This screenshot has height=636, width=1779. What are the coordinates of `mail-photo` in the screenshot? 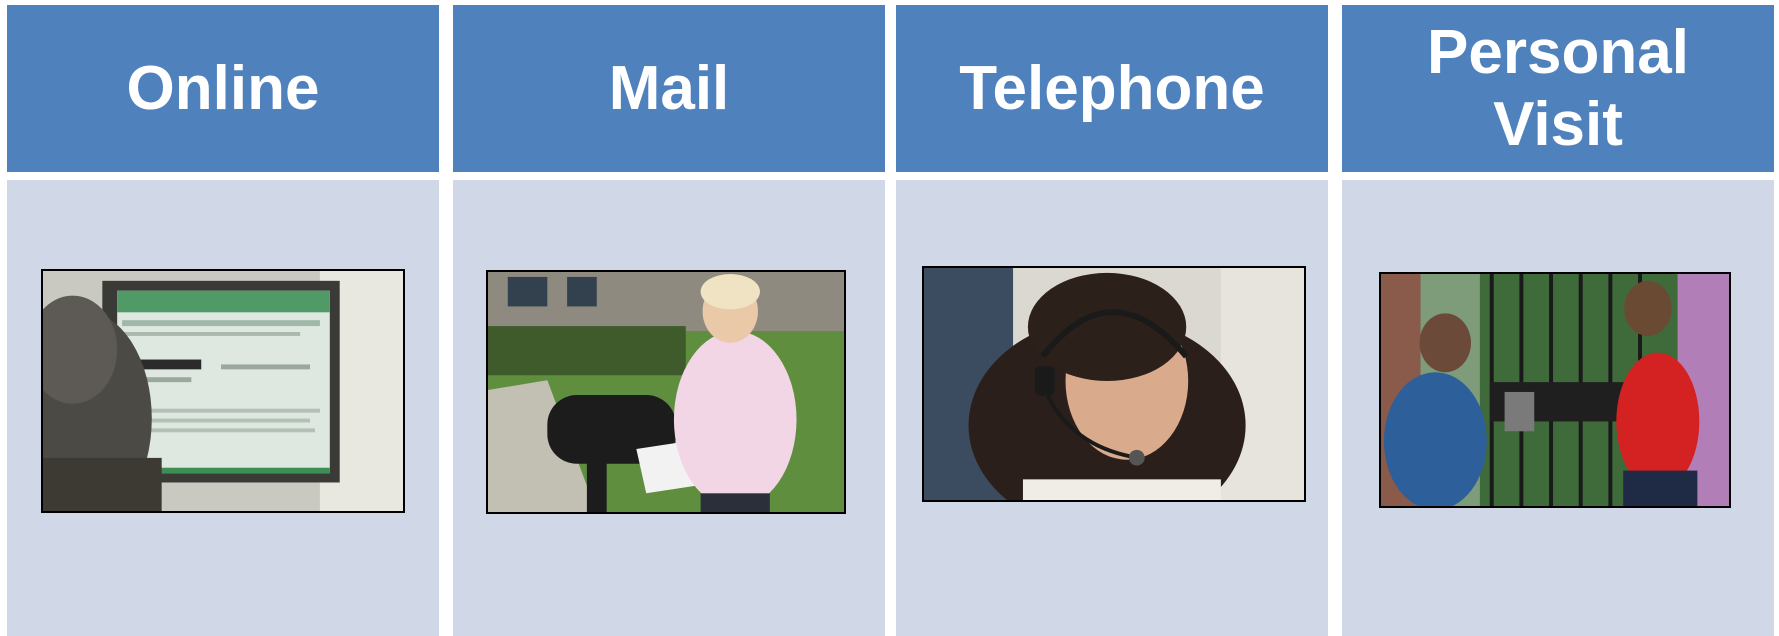 It's located at (666, 392).